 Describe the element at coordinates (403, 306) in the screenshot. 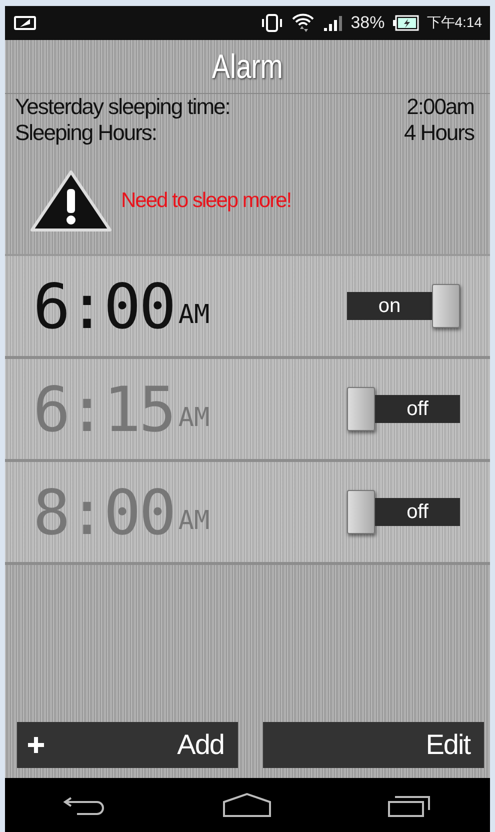

I see `alarm-toggle: on` at that location.